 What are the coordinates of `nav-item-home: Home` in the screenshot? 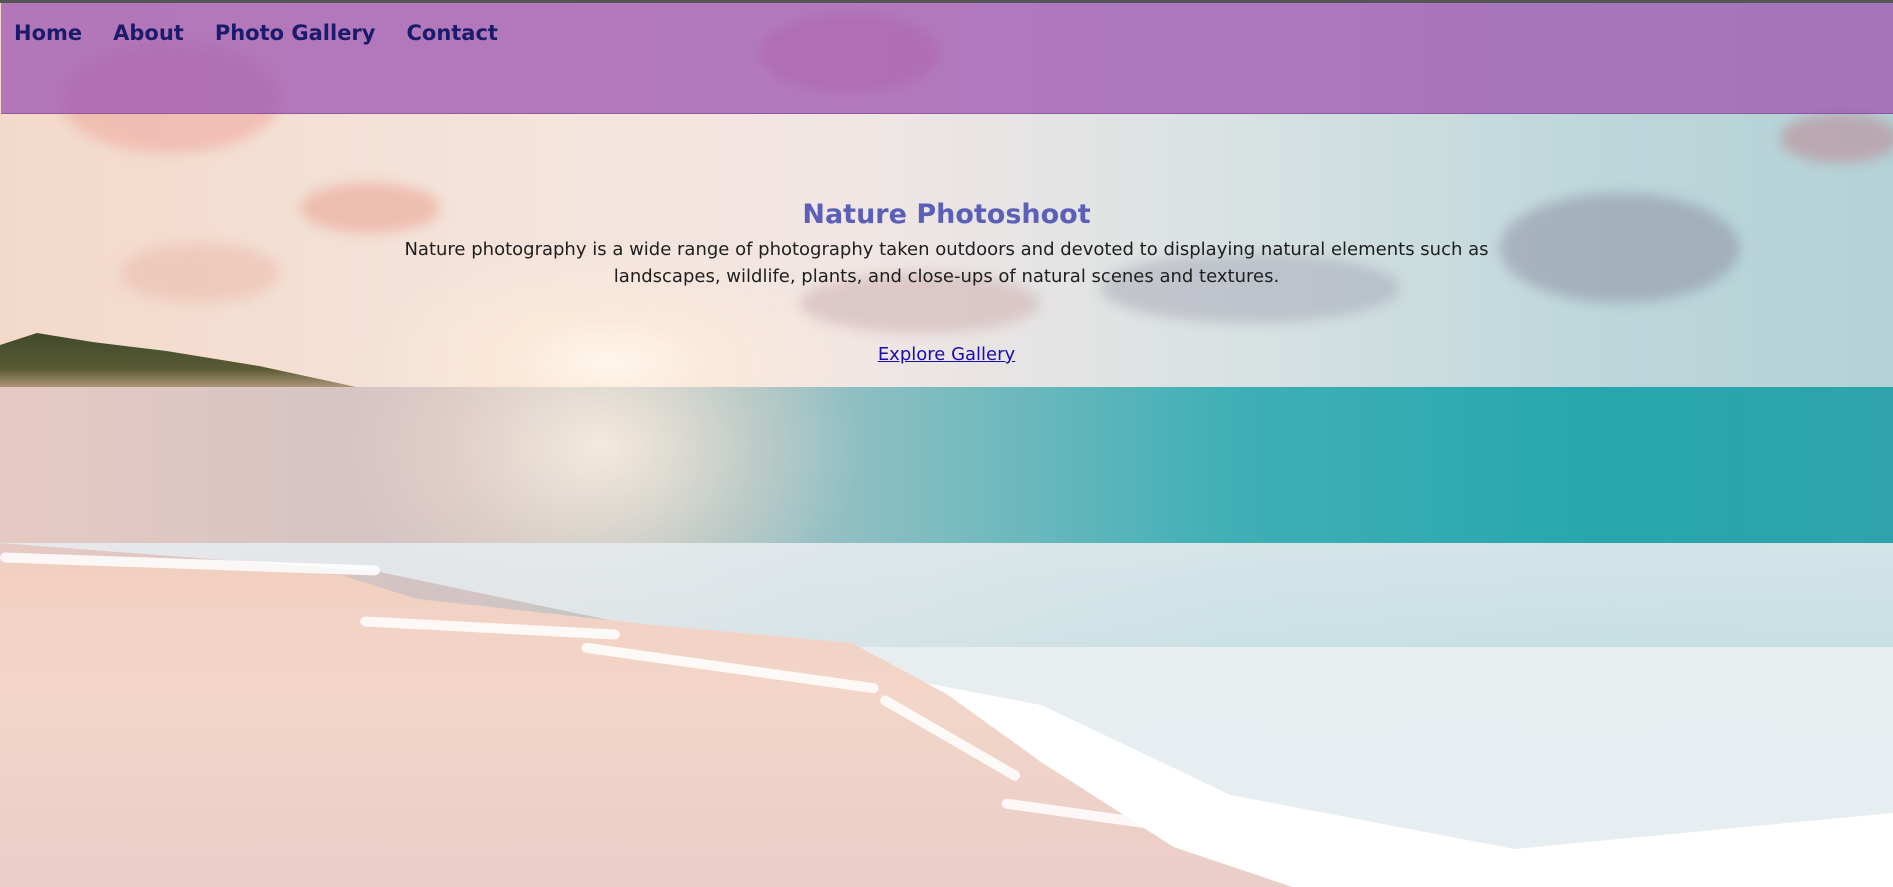 It's located at (63, 33).